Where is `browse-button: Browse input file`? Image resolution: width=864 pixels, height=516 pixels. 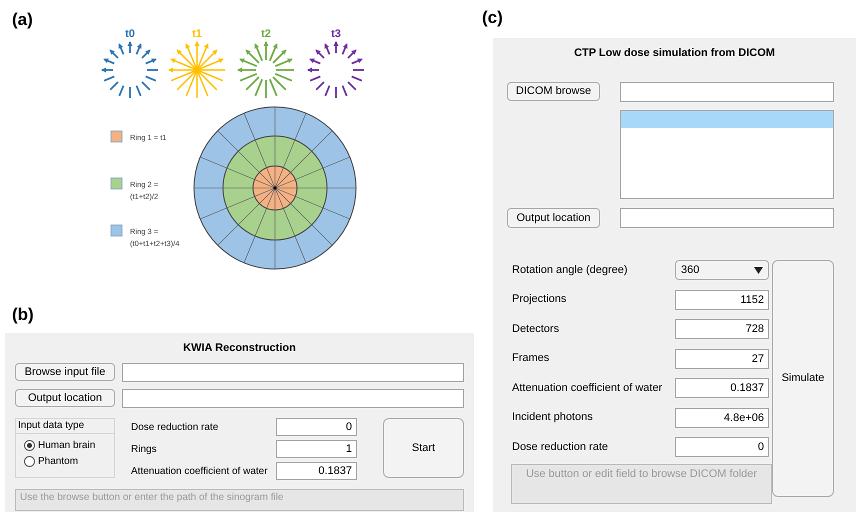
browse-button: Browse input file is located at coordinates (65, 372).